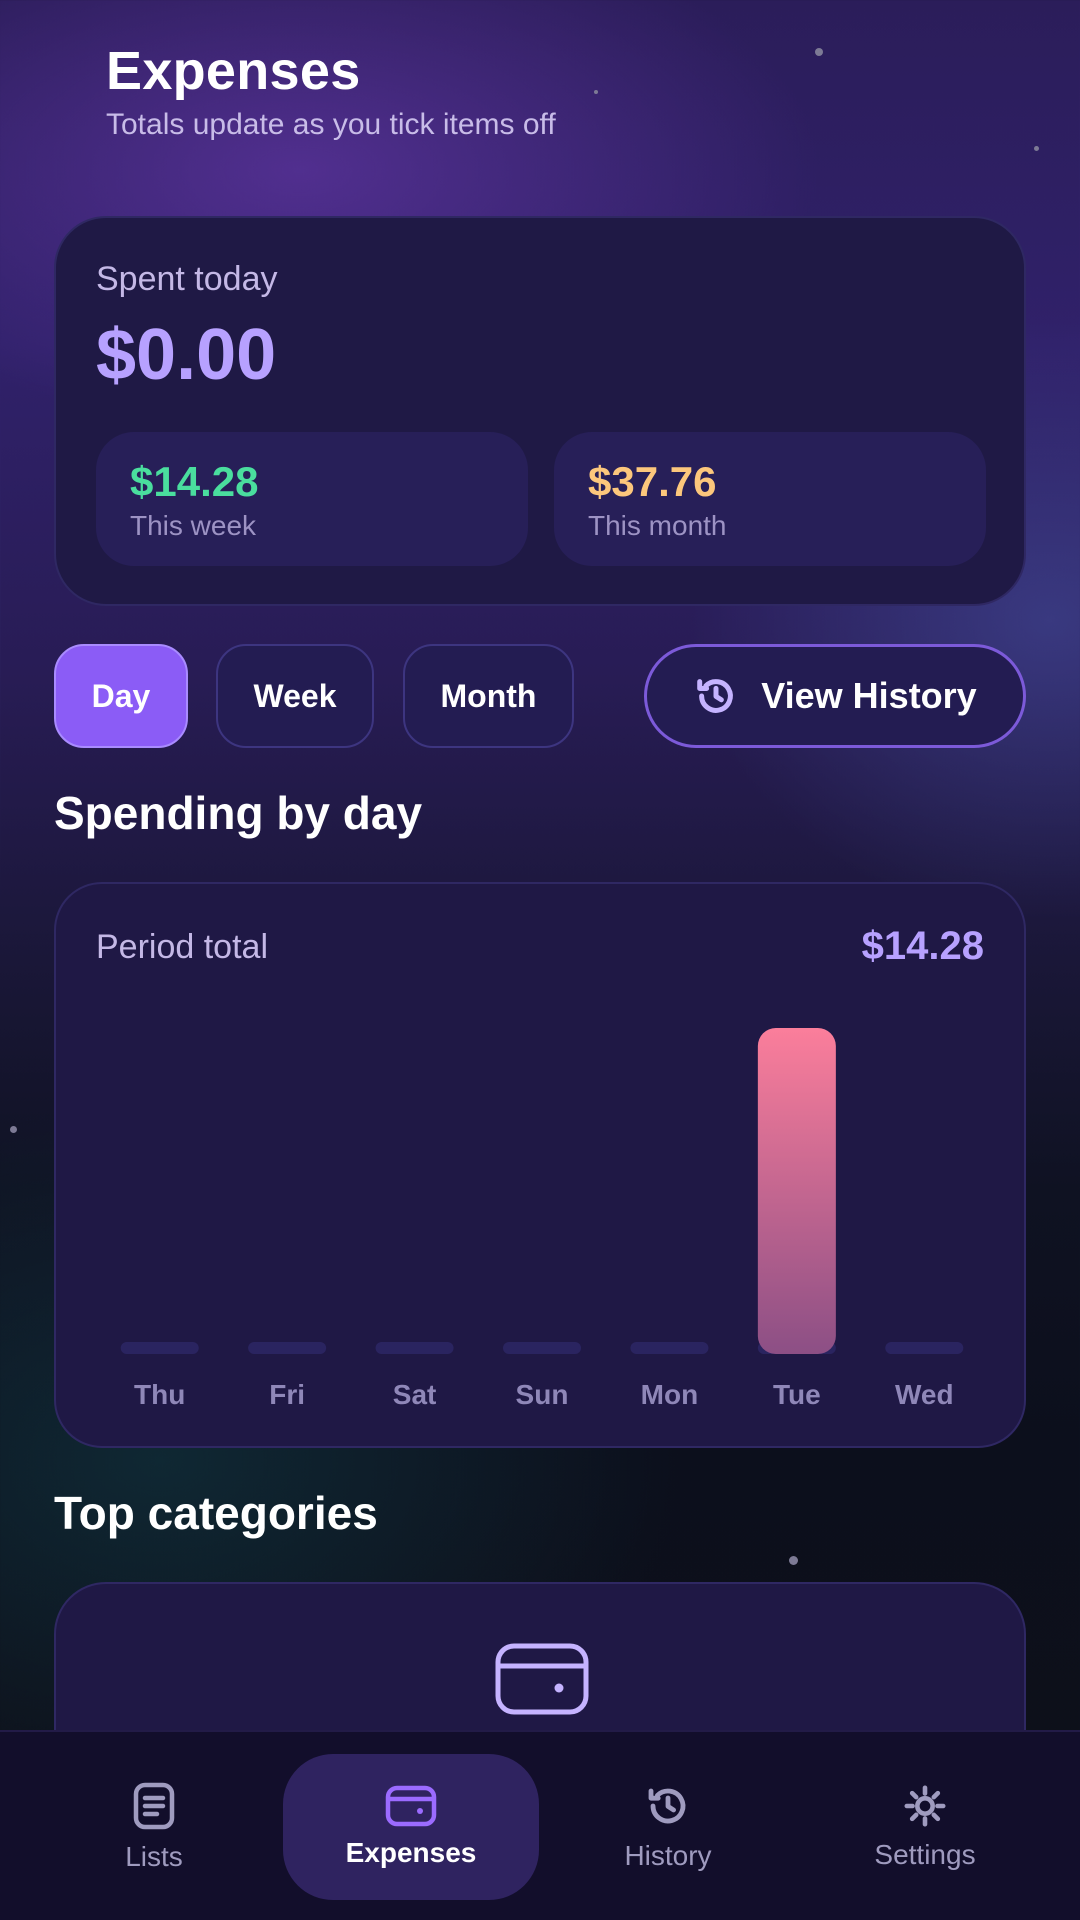 The height and width of the screenshot is (1920, 1080). Describe the element at coordinates (154, 1806) in the screenshot. I see `list-icon` at that location.